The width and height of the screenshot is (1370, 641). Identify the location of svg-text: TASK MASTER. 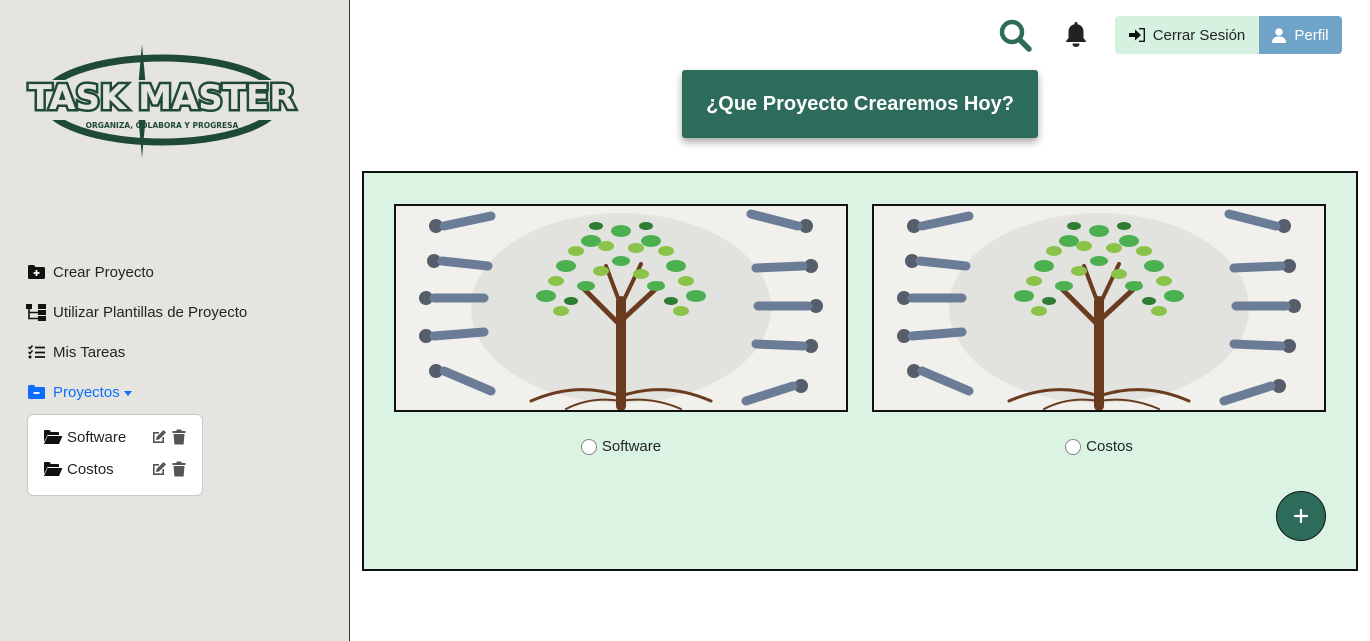
(162, 98).